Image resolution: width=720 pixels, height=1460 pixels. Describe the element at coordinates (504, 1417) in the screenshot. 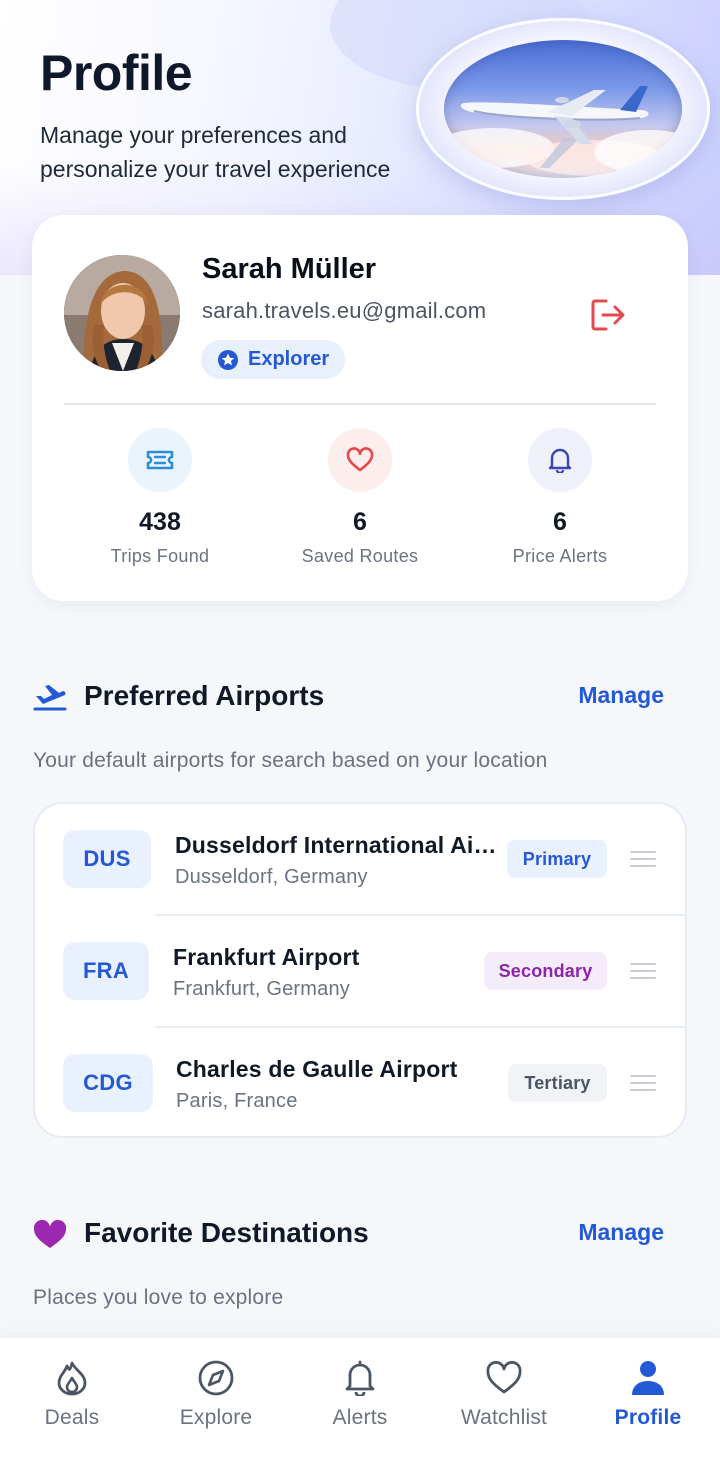

I see `nav-label: Watchlist` at that location.